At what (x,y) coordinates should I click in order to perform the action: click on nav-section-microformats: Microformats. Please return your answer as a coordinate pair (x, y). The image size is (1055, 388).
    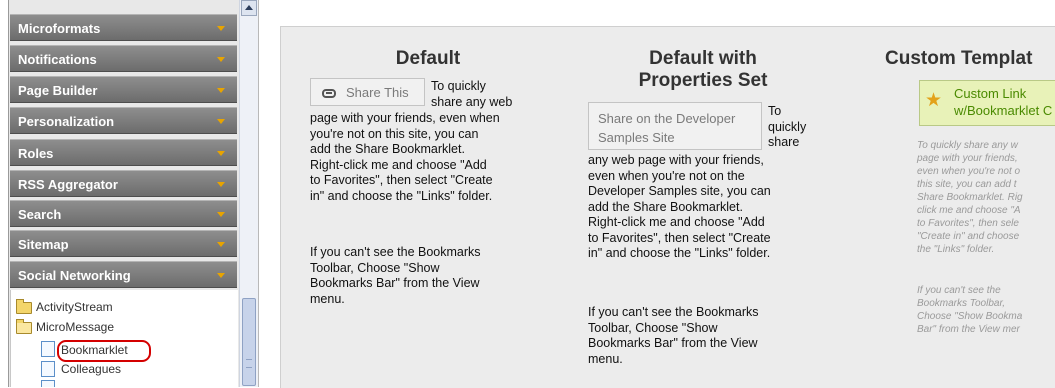
    Looking at the image, I should click on (123, 27).